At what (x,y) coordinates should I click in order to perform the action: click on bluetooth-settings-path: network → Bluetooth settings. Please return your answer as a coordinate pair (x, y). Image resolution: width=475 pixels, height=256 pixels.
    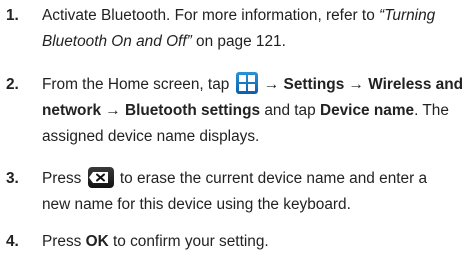
    Looking at the image, I should click on (151, 110).